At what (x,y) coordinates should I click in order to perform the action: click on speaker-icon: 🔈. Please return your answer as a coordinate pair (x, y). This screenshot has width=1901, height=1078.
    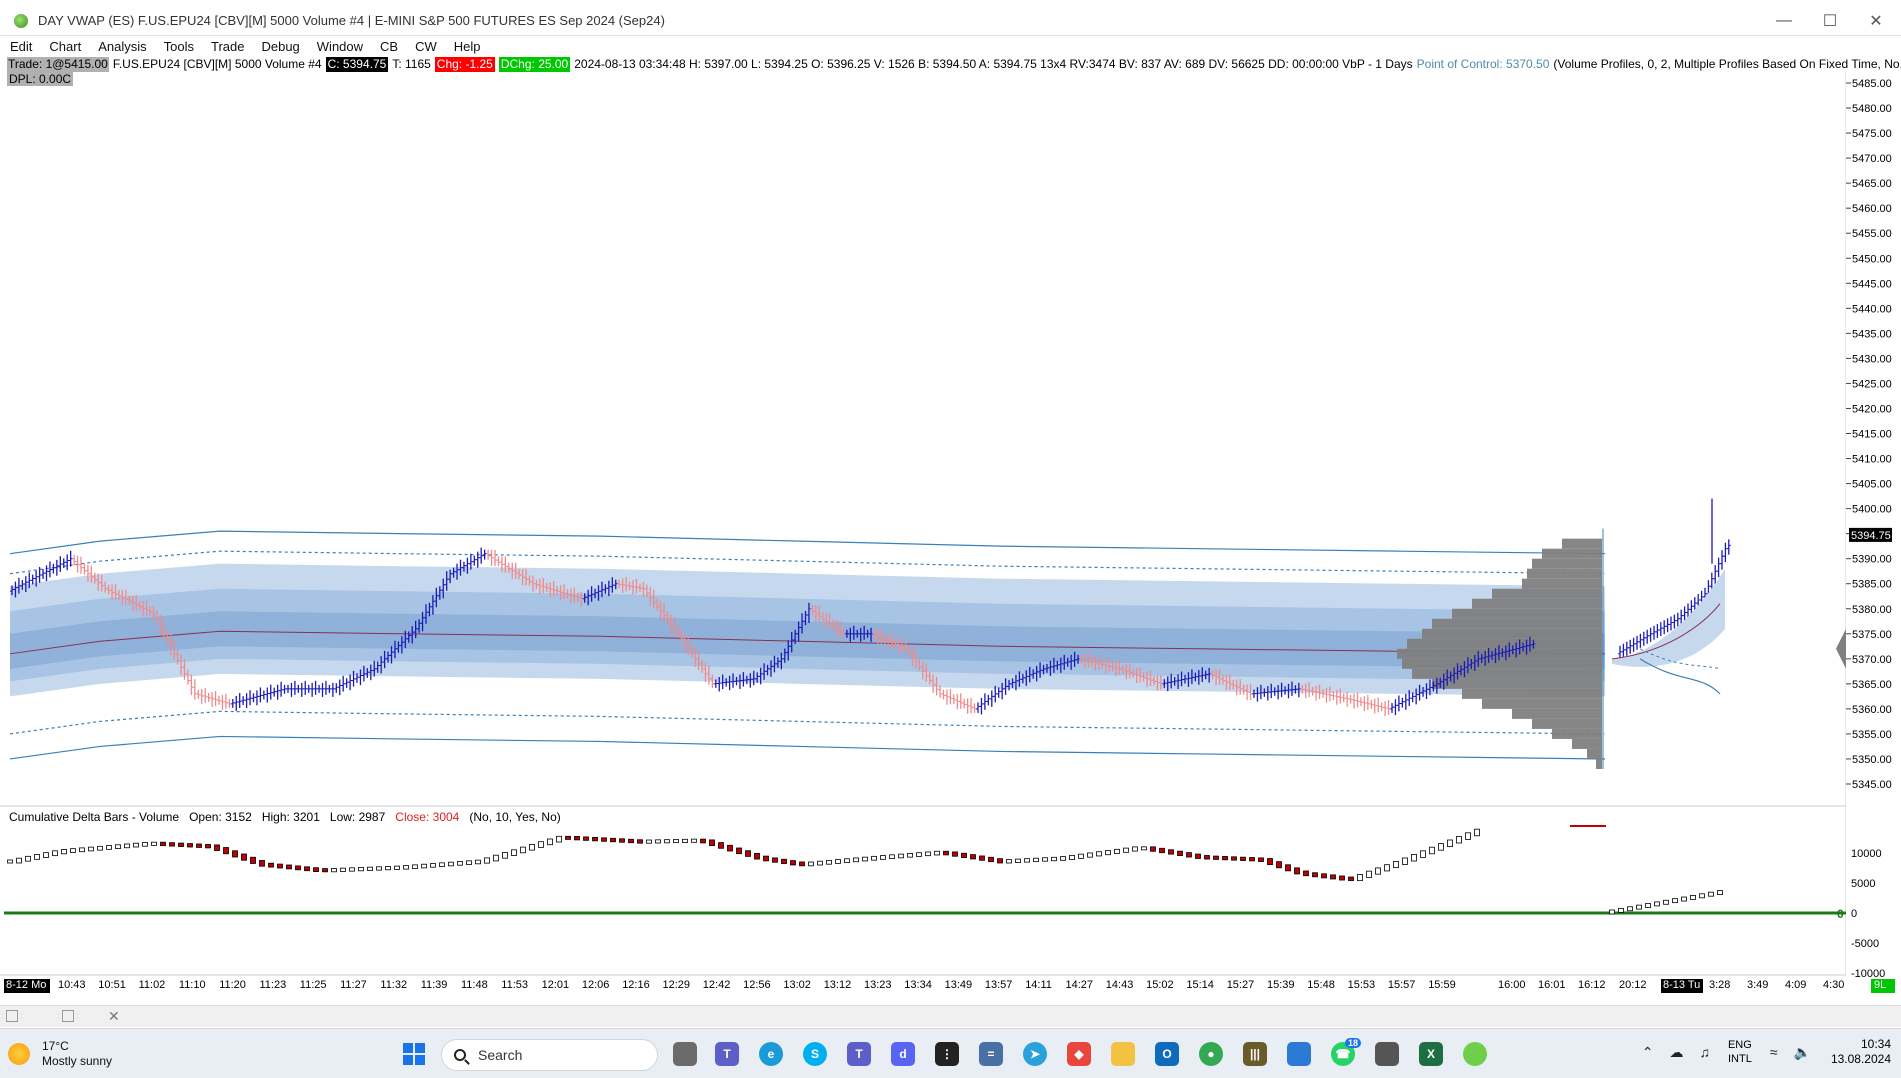
    Looking at the image, I should click on (1802, 1052).